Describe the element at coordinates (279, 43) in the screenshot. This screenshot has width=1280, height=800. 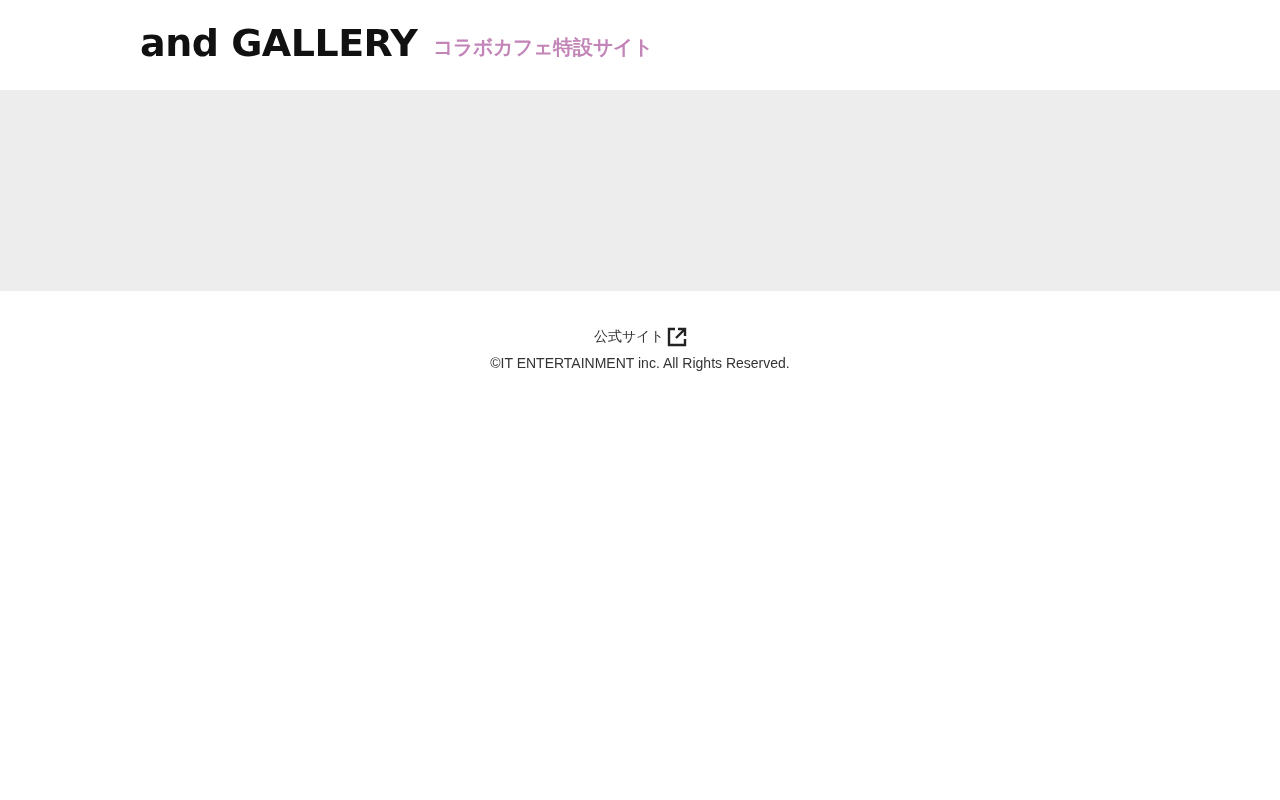
I see `site-logo: and GALLERY` at that location.